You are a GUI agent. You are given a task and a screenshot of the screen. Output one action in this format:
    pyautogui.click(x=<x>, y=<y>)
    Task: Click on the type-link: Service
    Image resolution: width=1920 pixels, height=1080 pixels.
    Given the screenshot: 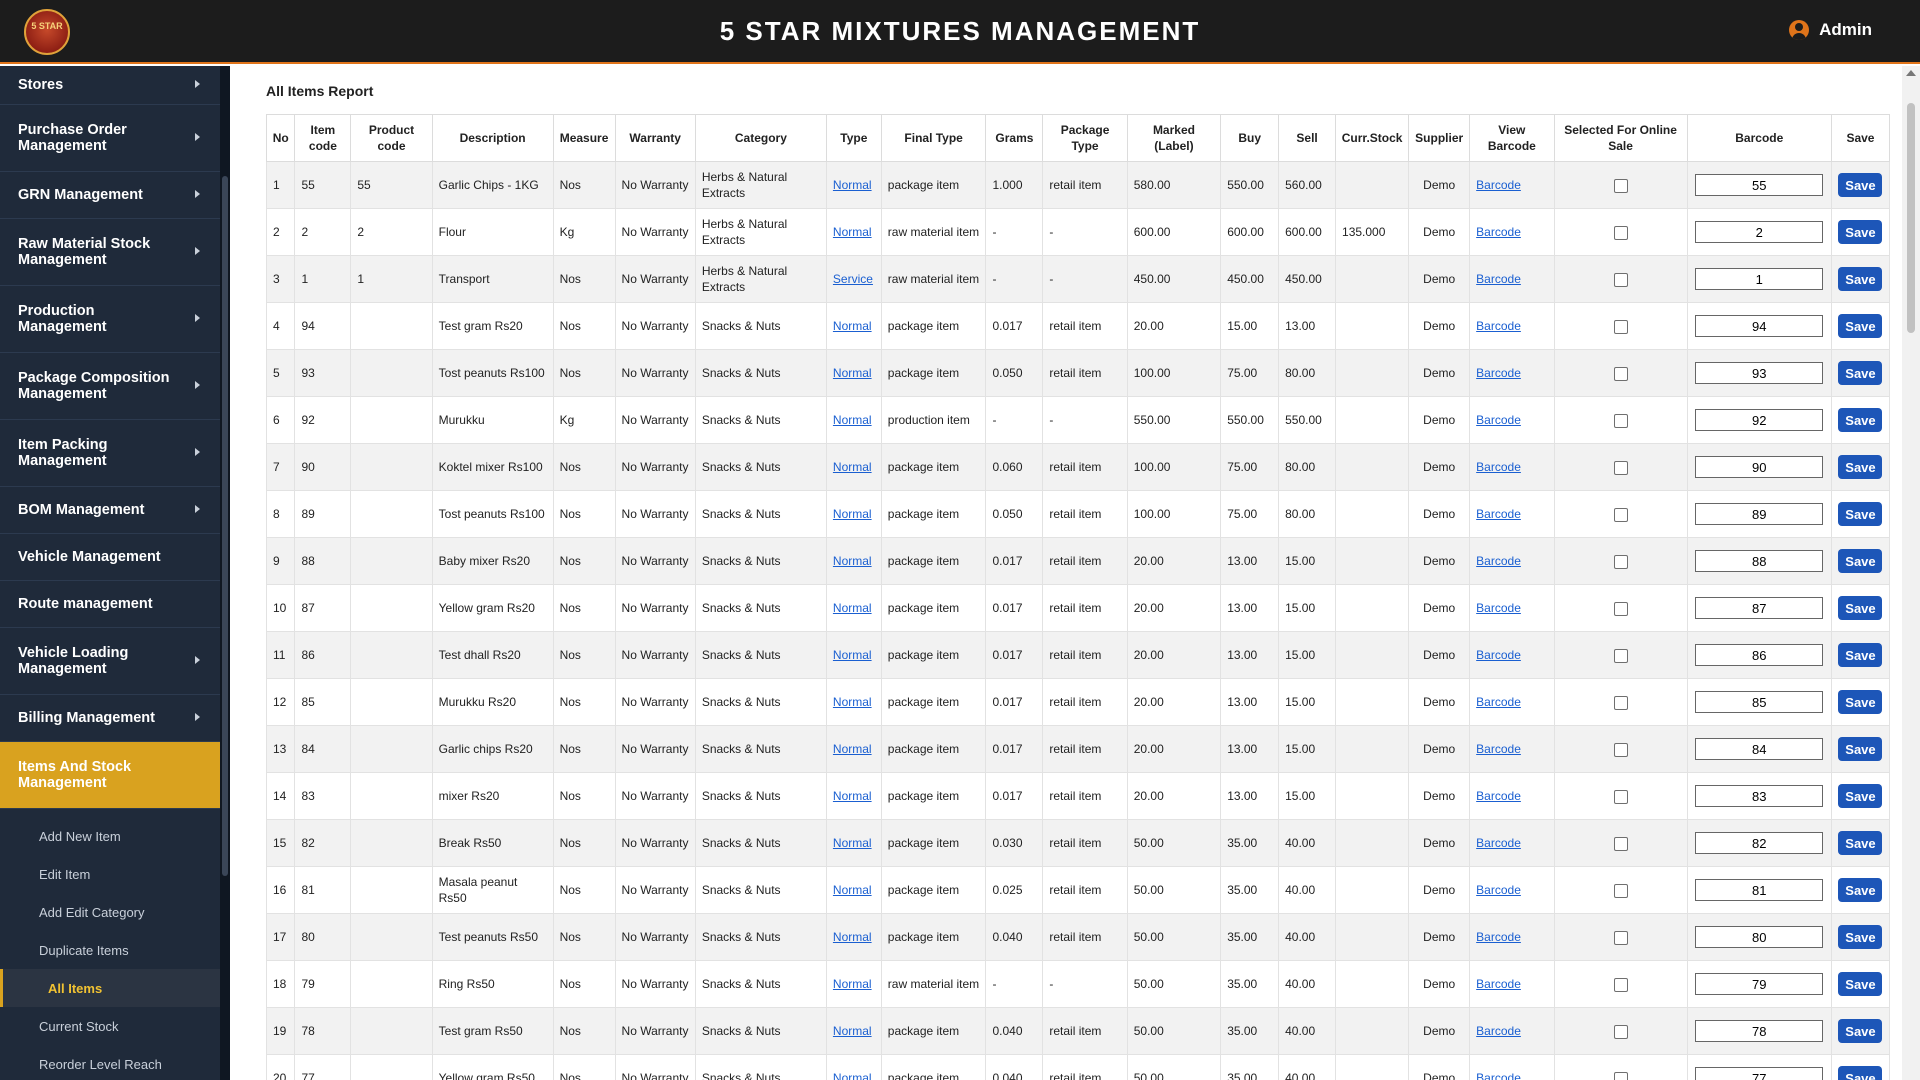 What is the action you would take?
    pyautogui.click(x=853, y=279)
    